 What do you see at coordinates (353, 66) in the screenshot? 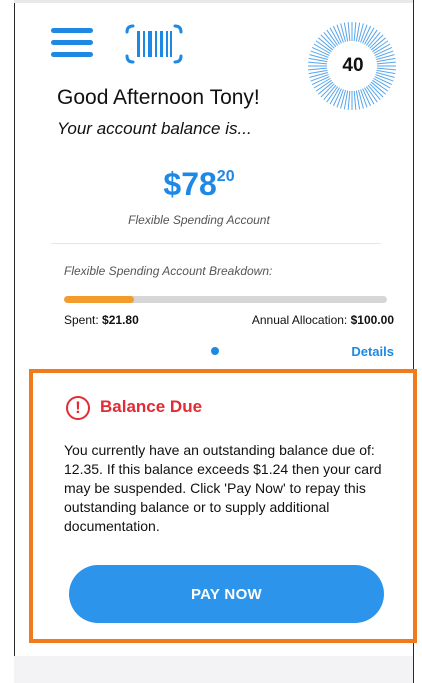
I see `score-value: 40` at bounding box center [353, 66].